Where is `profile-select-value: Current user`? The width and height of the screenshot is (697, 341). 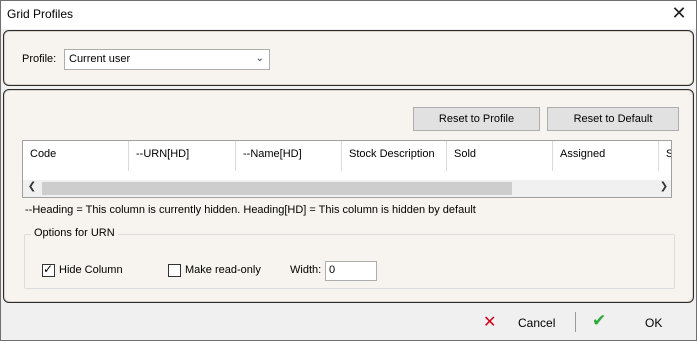
profile-select-value: Current user is located at coordinates (100, 59).